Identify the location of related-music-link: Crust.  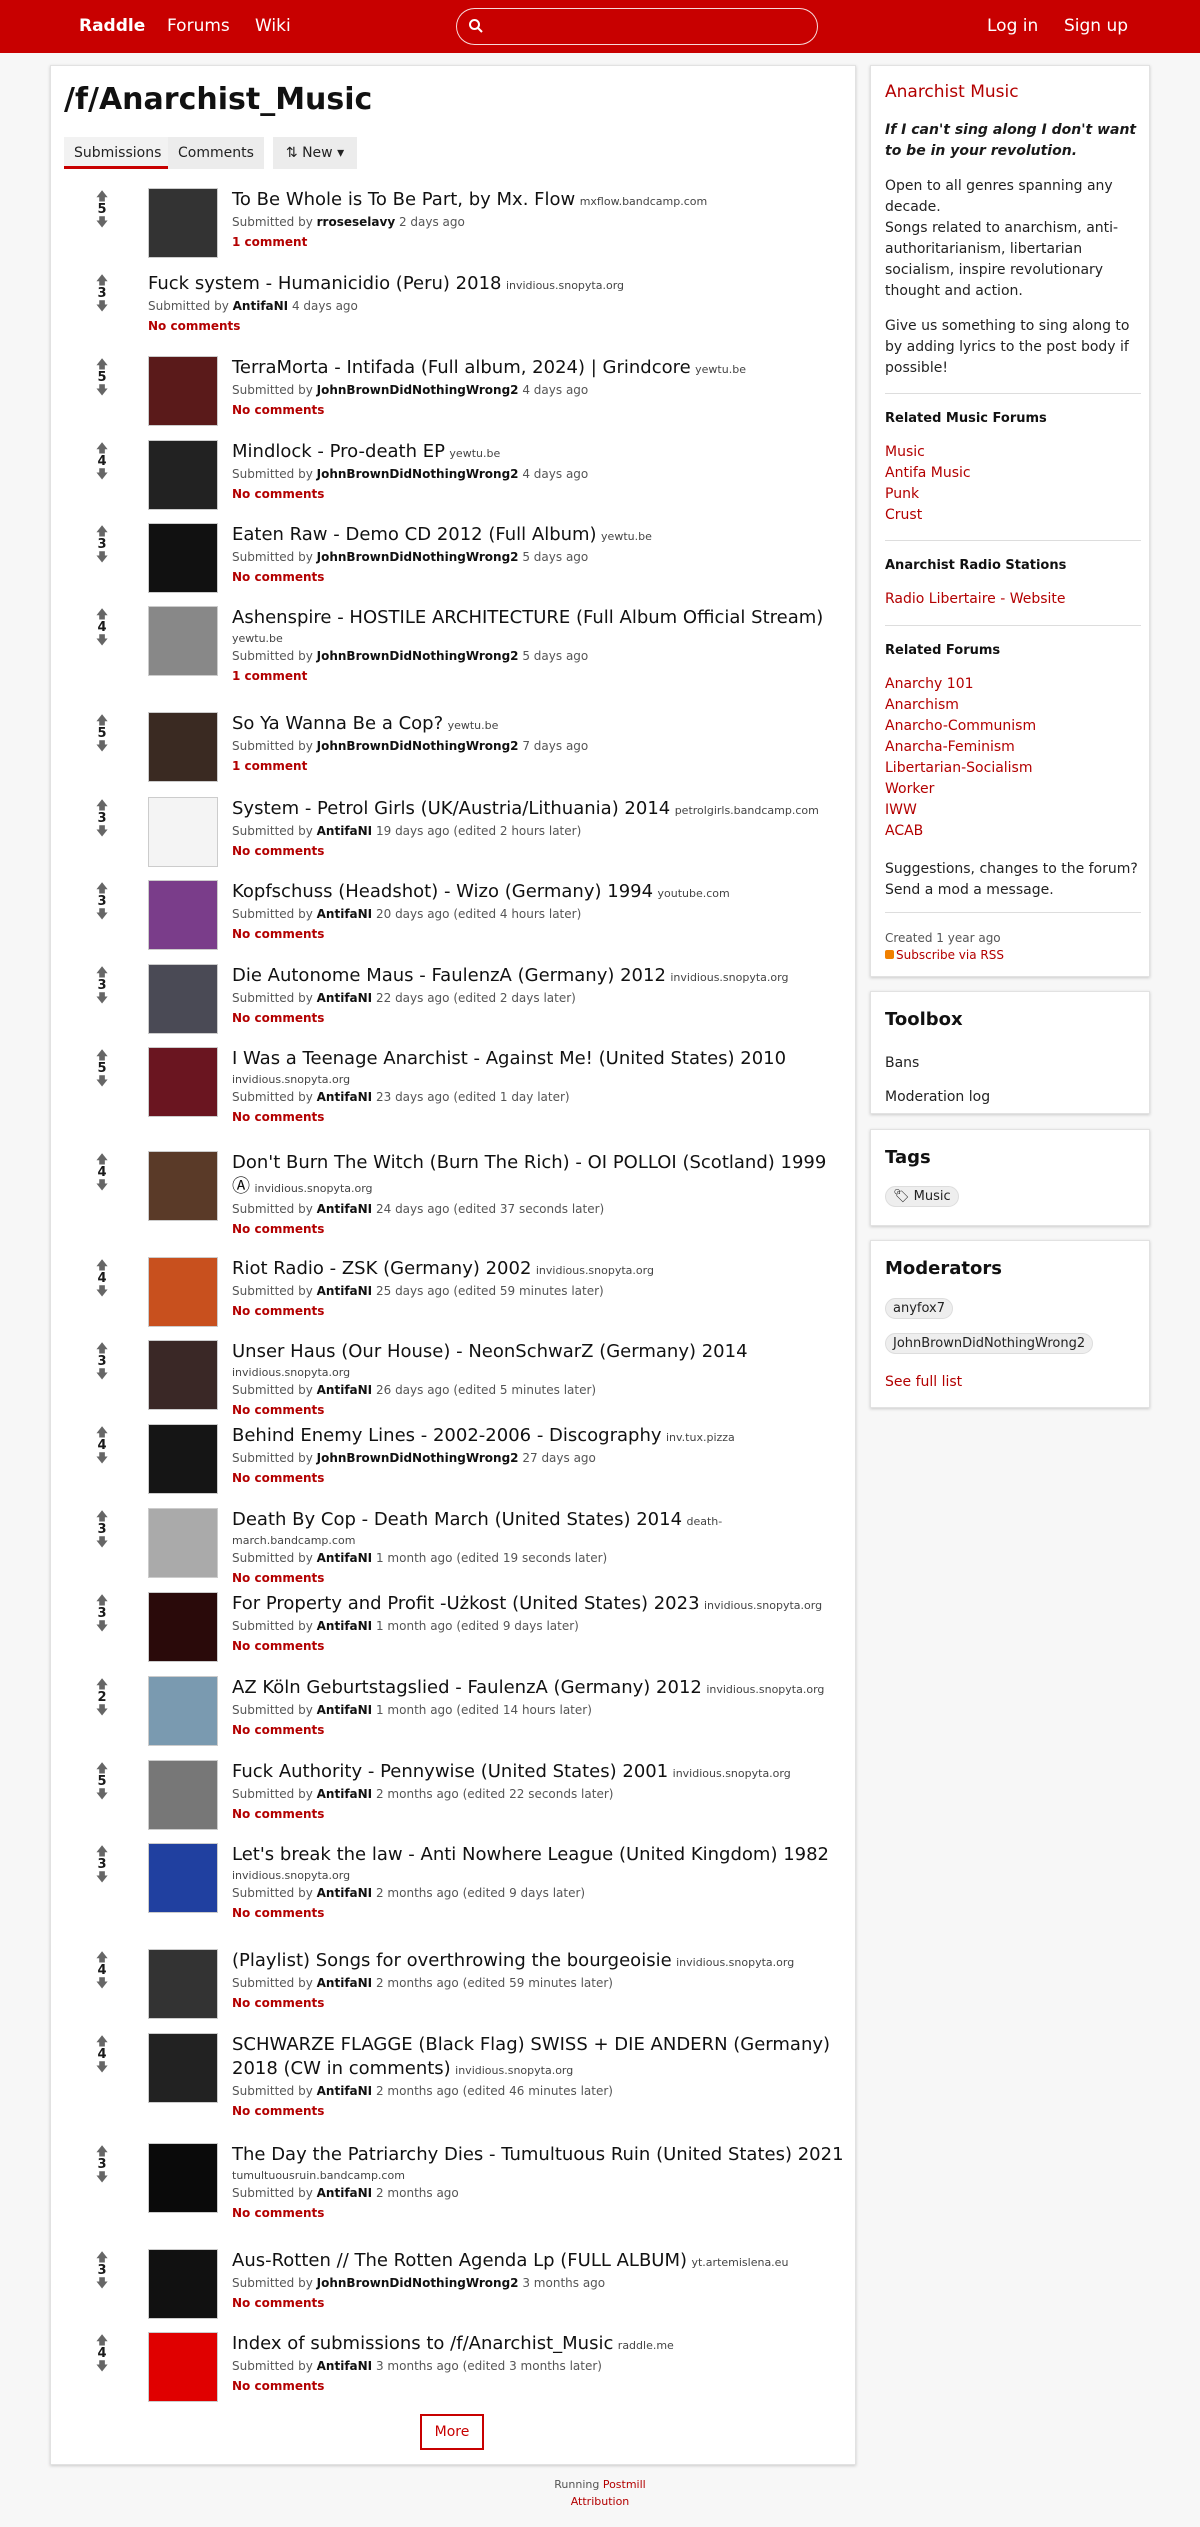
(928, 515).